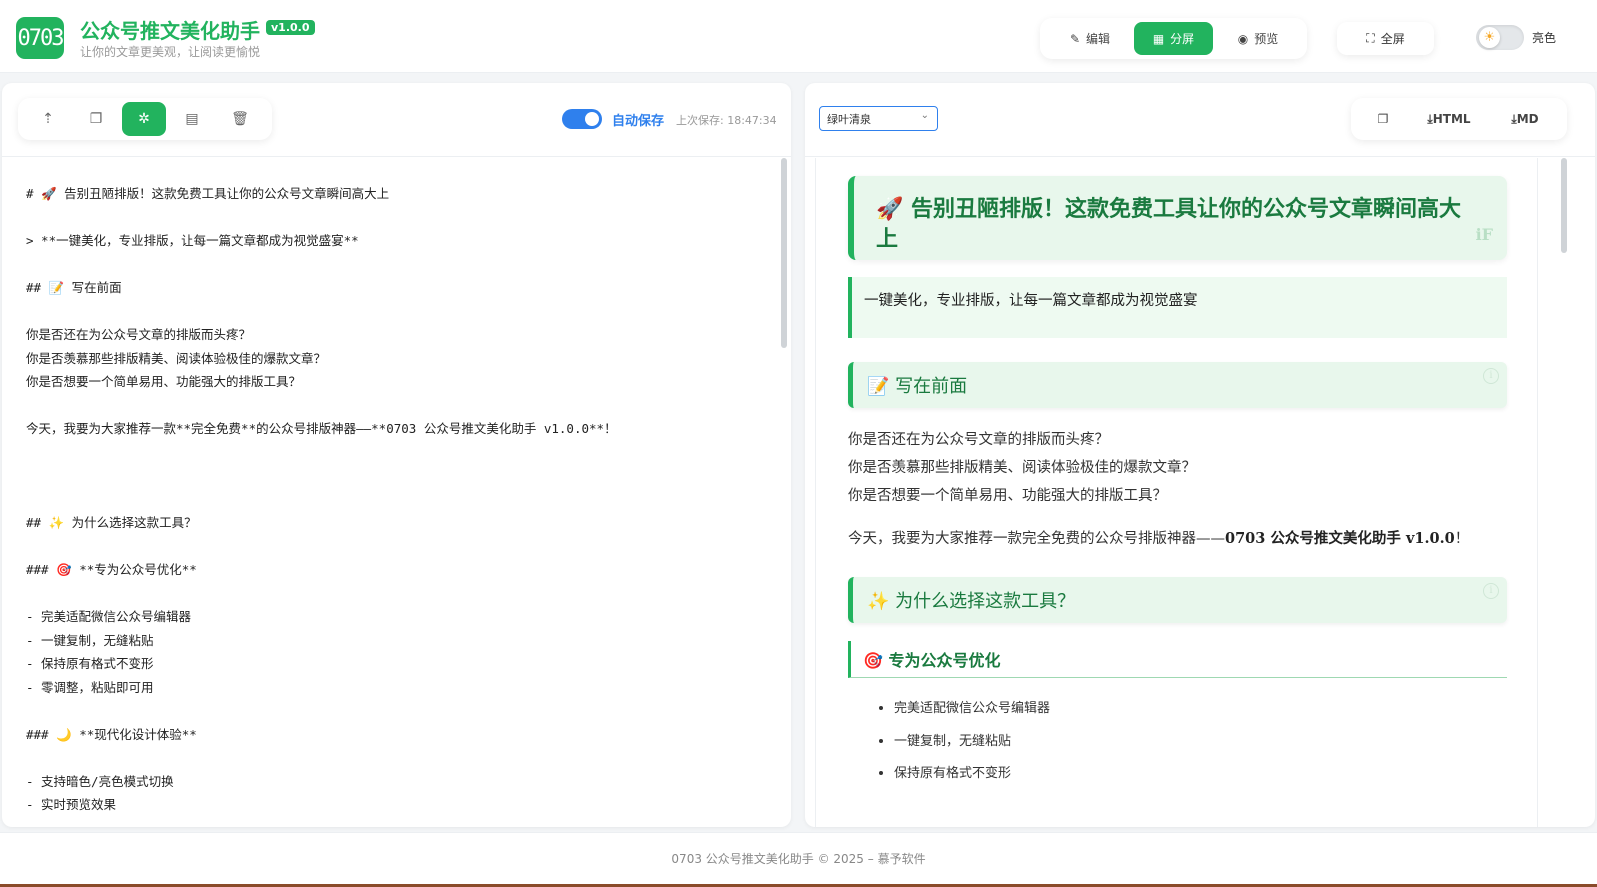  What do you see at coordinates (798, 858) in the screenshot?
I see `page-footer: 0703 公众号推文美化助手 © 2025 – 慕予软件` at bounding box center [798, 858].